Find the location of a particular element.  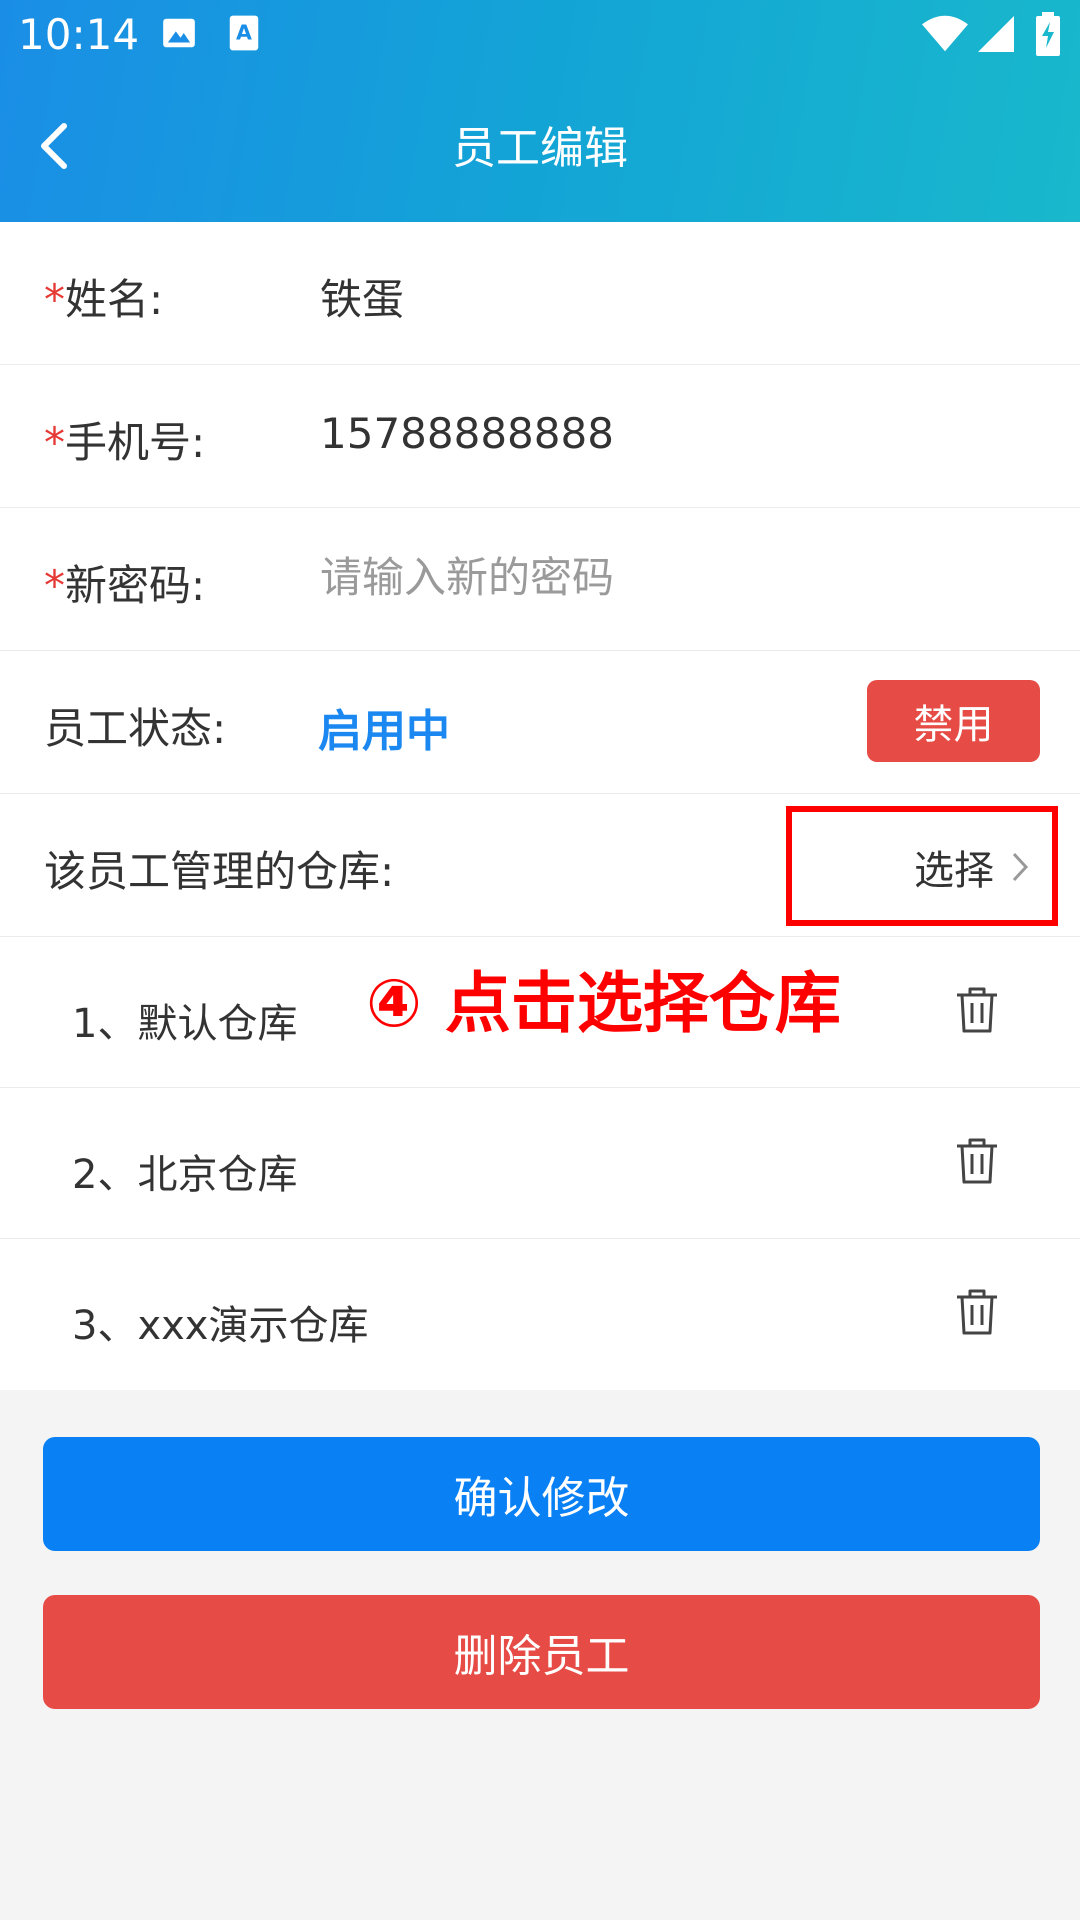

phone-row: *手机号: 15788888888 is located at coordinates (540, 436).